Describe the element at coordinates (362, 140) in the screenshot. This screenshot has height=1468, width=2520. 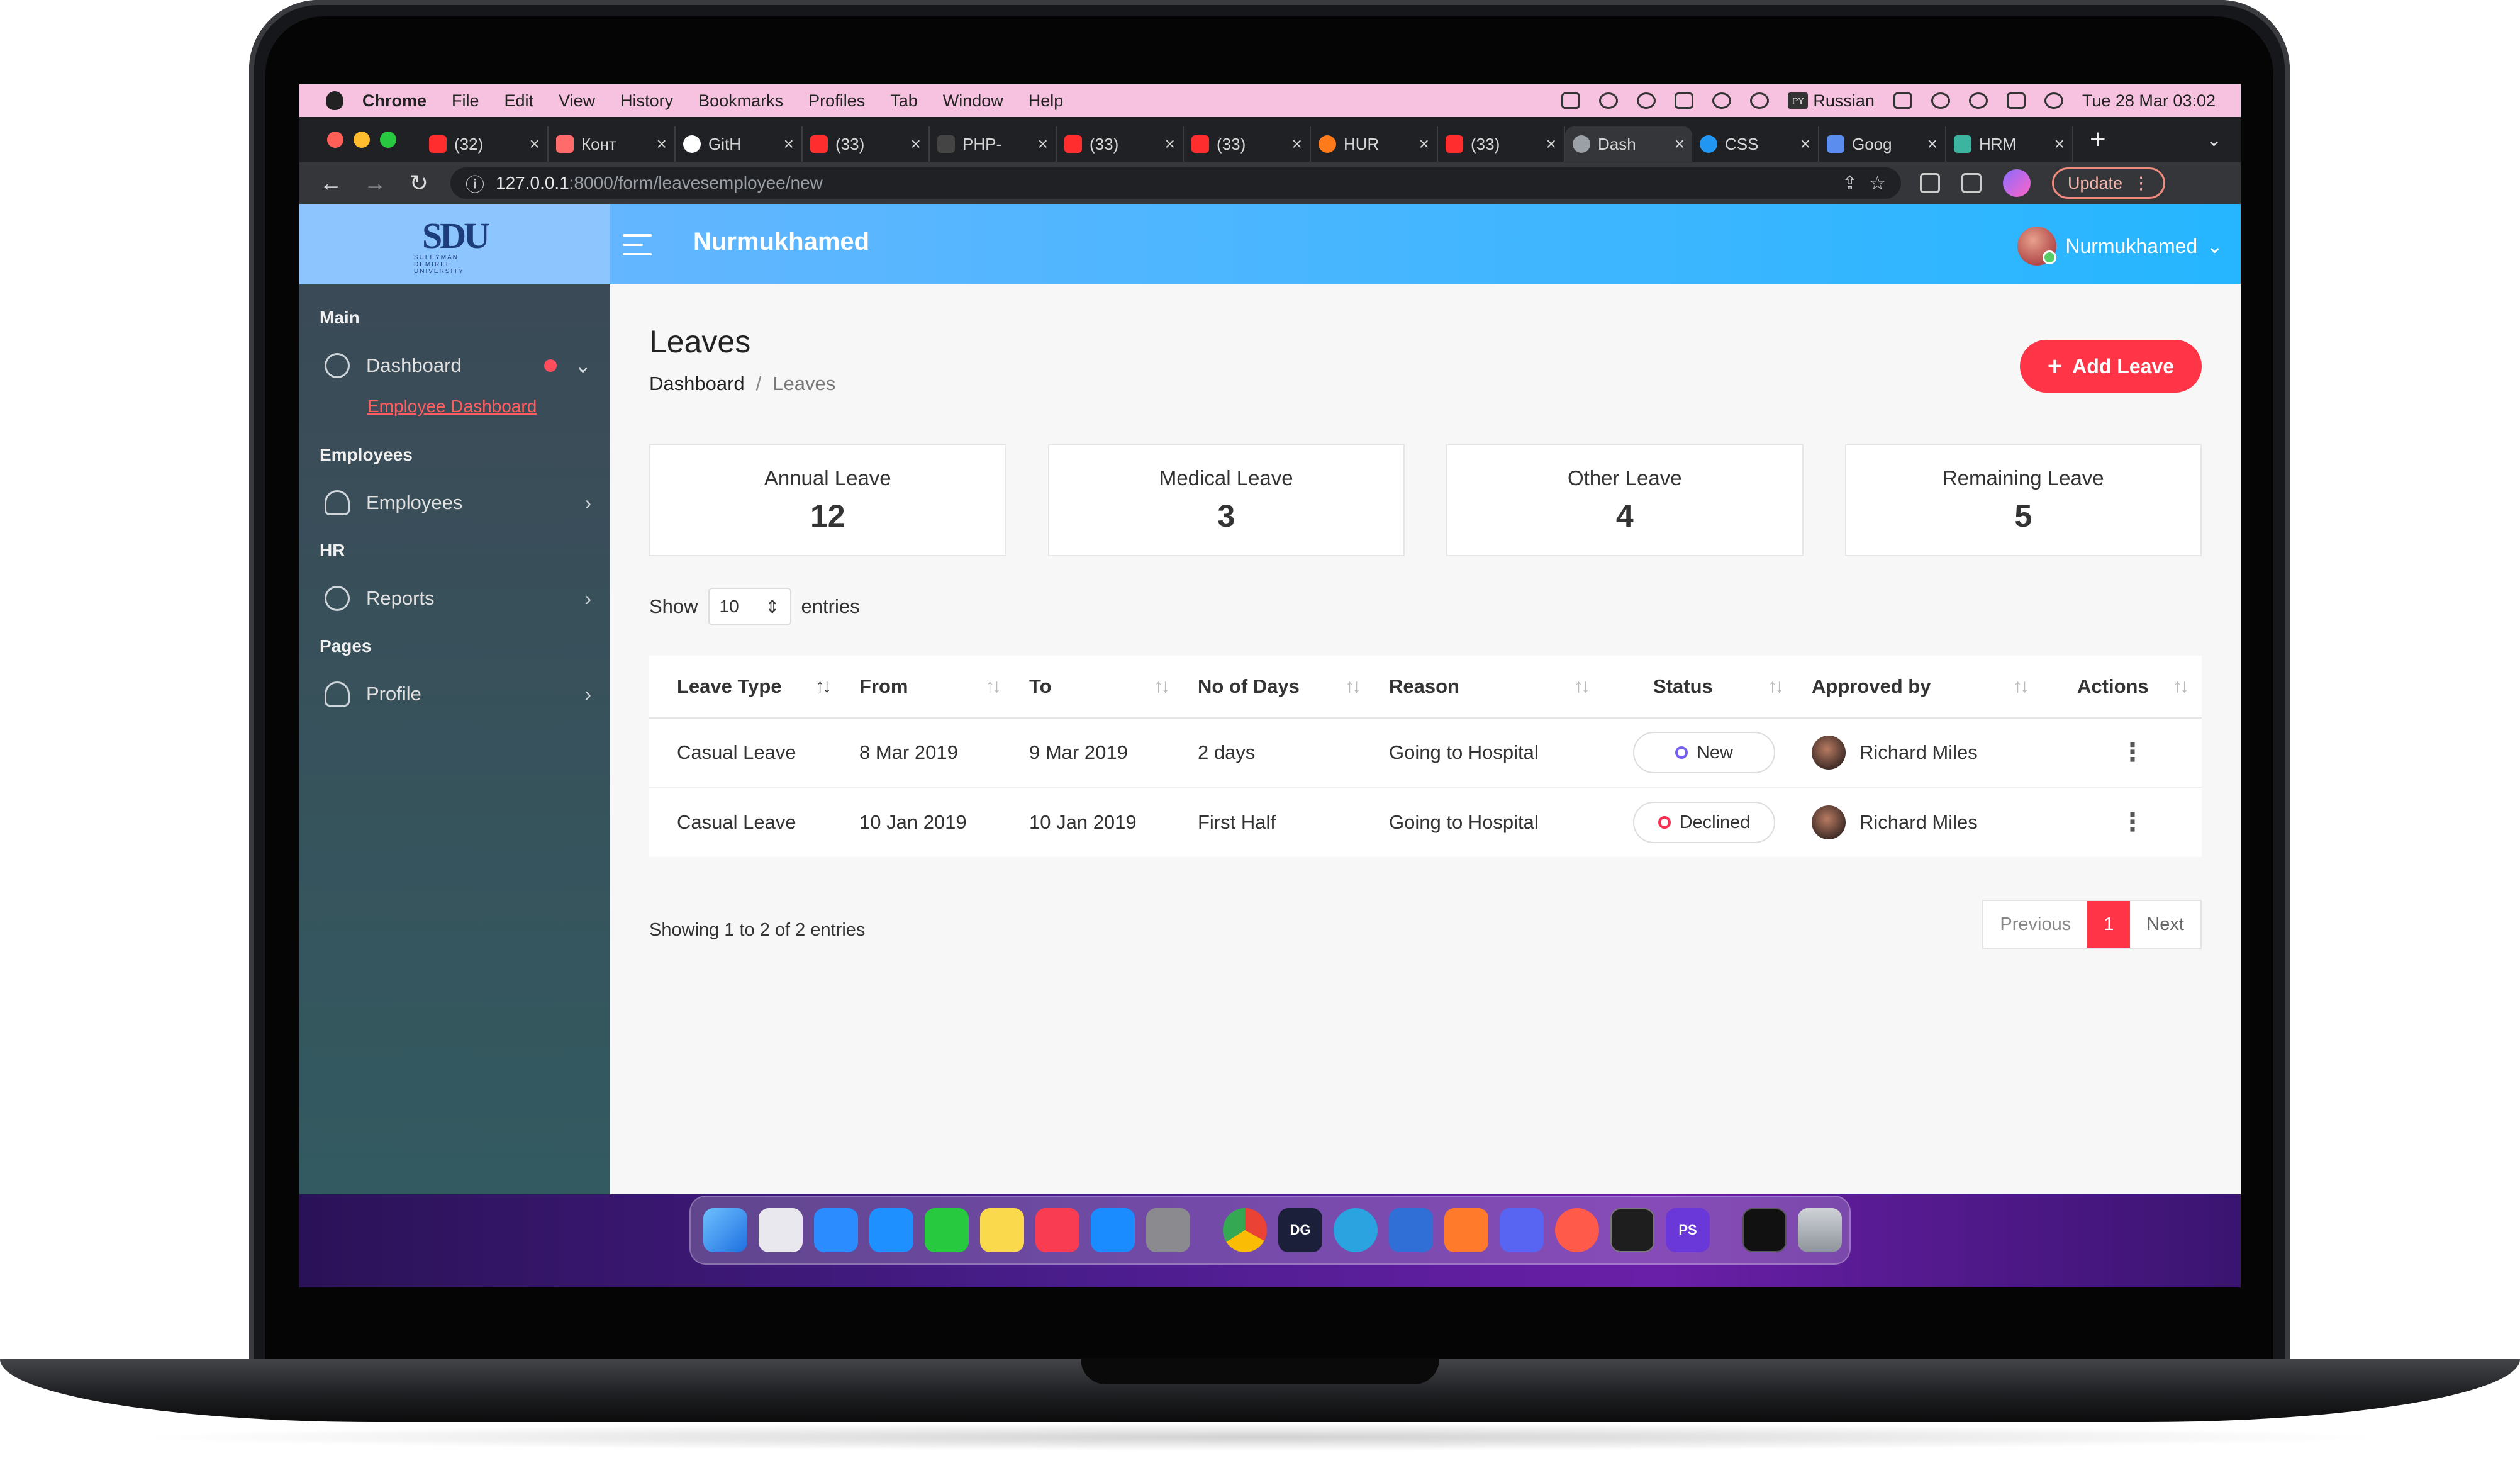
I see `minimize-window-button` at that location.